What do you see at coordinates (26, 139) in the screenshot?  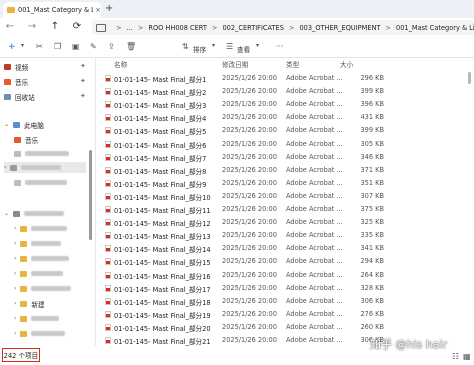 I see `sidebar-item-pc-music: 音乐` at bounding box center [26, 139].